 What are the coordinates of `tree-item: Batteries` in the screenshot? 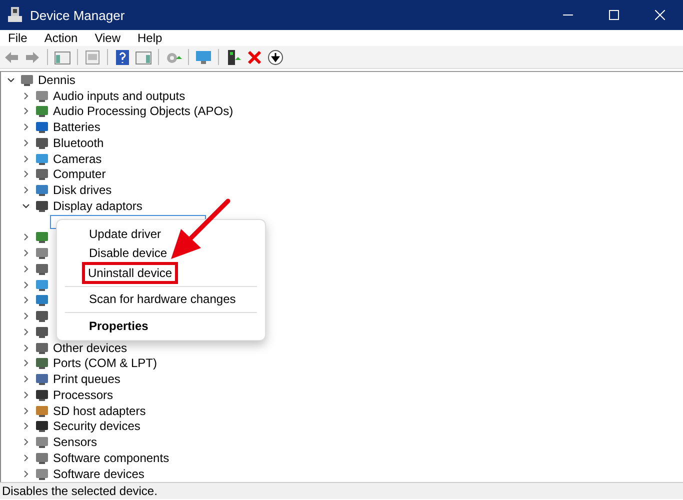 It's located at (76, 127).